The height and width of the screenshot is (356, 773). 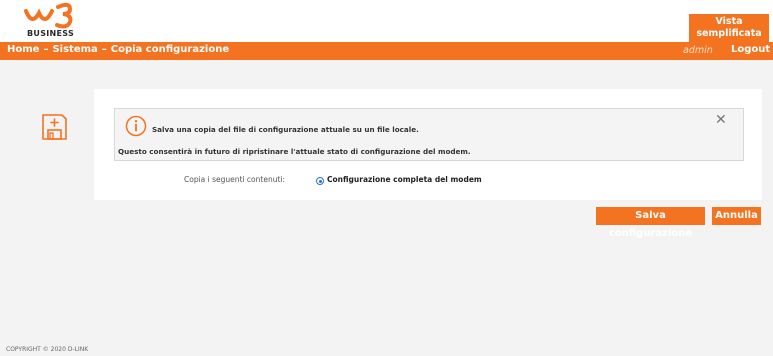 What do you see at coordinates (48, 15) in the screenshot?
I see `logo-mark-icon` at bounding box center [48, 15].